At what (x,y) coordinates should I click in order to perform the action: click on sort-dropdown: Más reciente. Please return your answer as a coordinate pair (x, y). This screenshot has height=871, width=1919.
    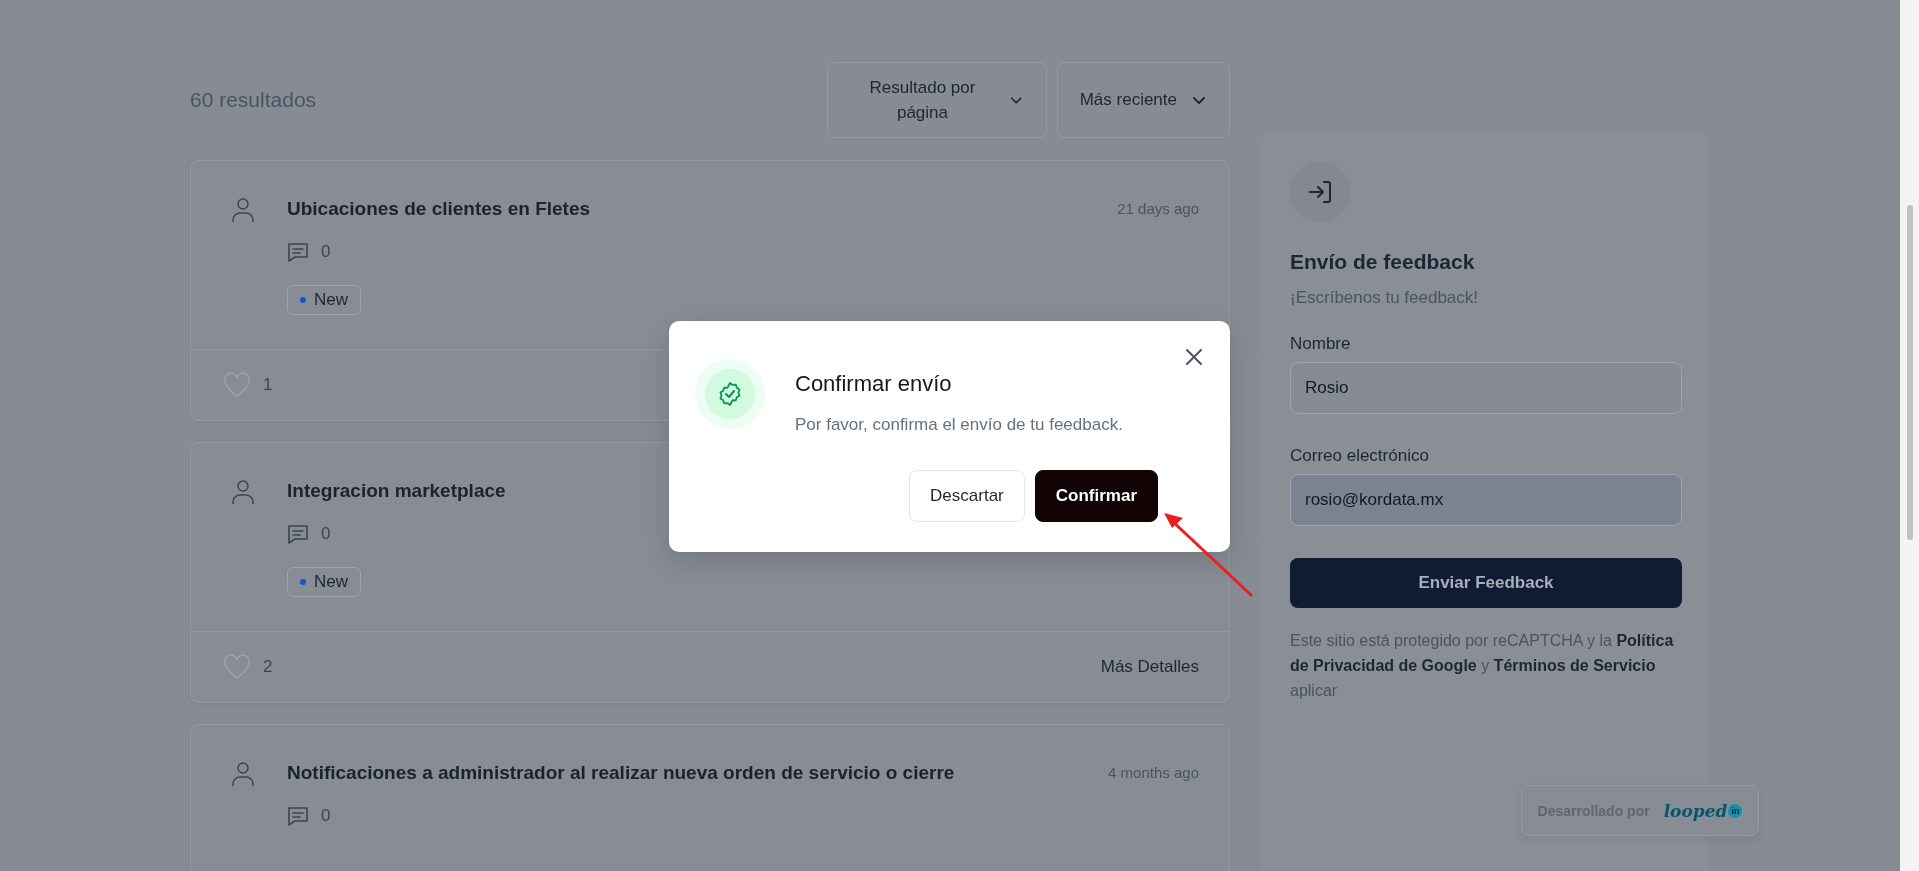
    Looking at the image, I should click on (1143, 100).